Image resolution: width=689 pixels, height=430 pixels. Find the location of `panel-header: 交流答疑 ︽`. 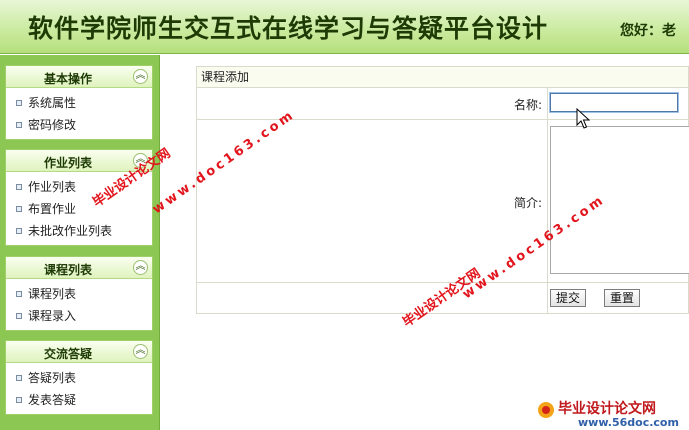

panel-header: 交流答疑 ︽ is located at coordinates (79, 352).